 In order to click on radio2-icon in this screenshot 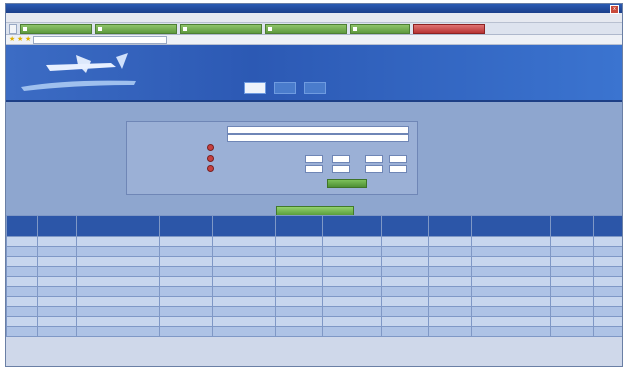, I will do `click(210, 158)`.